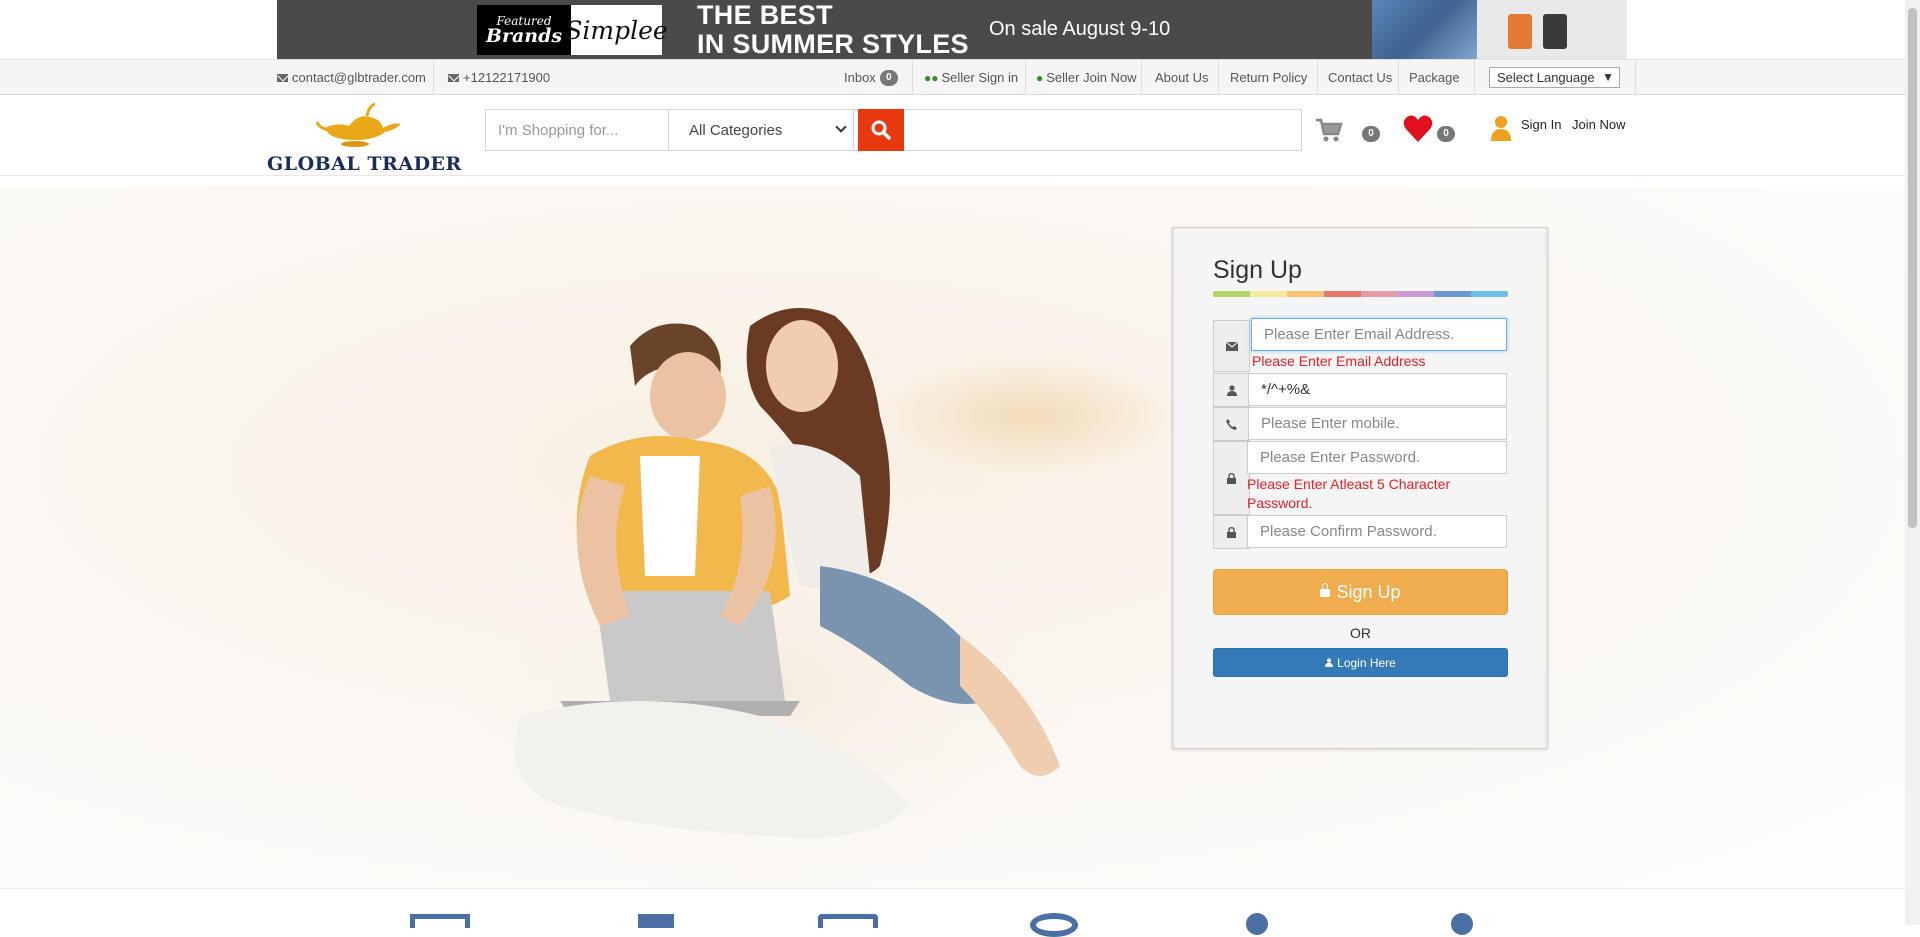 The height and width of the screenshot is (937, 1920). I want to click on site-logo: GLOBAL TRADER, so click(364, 136).